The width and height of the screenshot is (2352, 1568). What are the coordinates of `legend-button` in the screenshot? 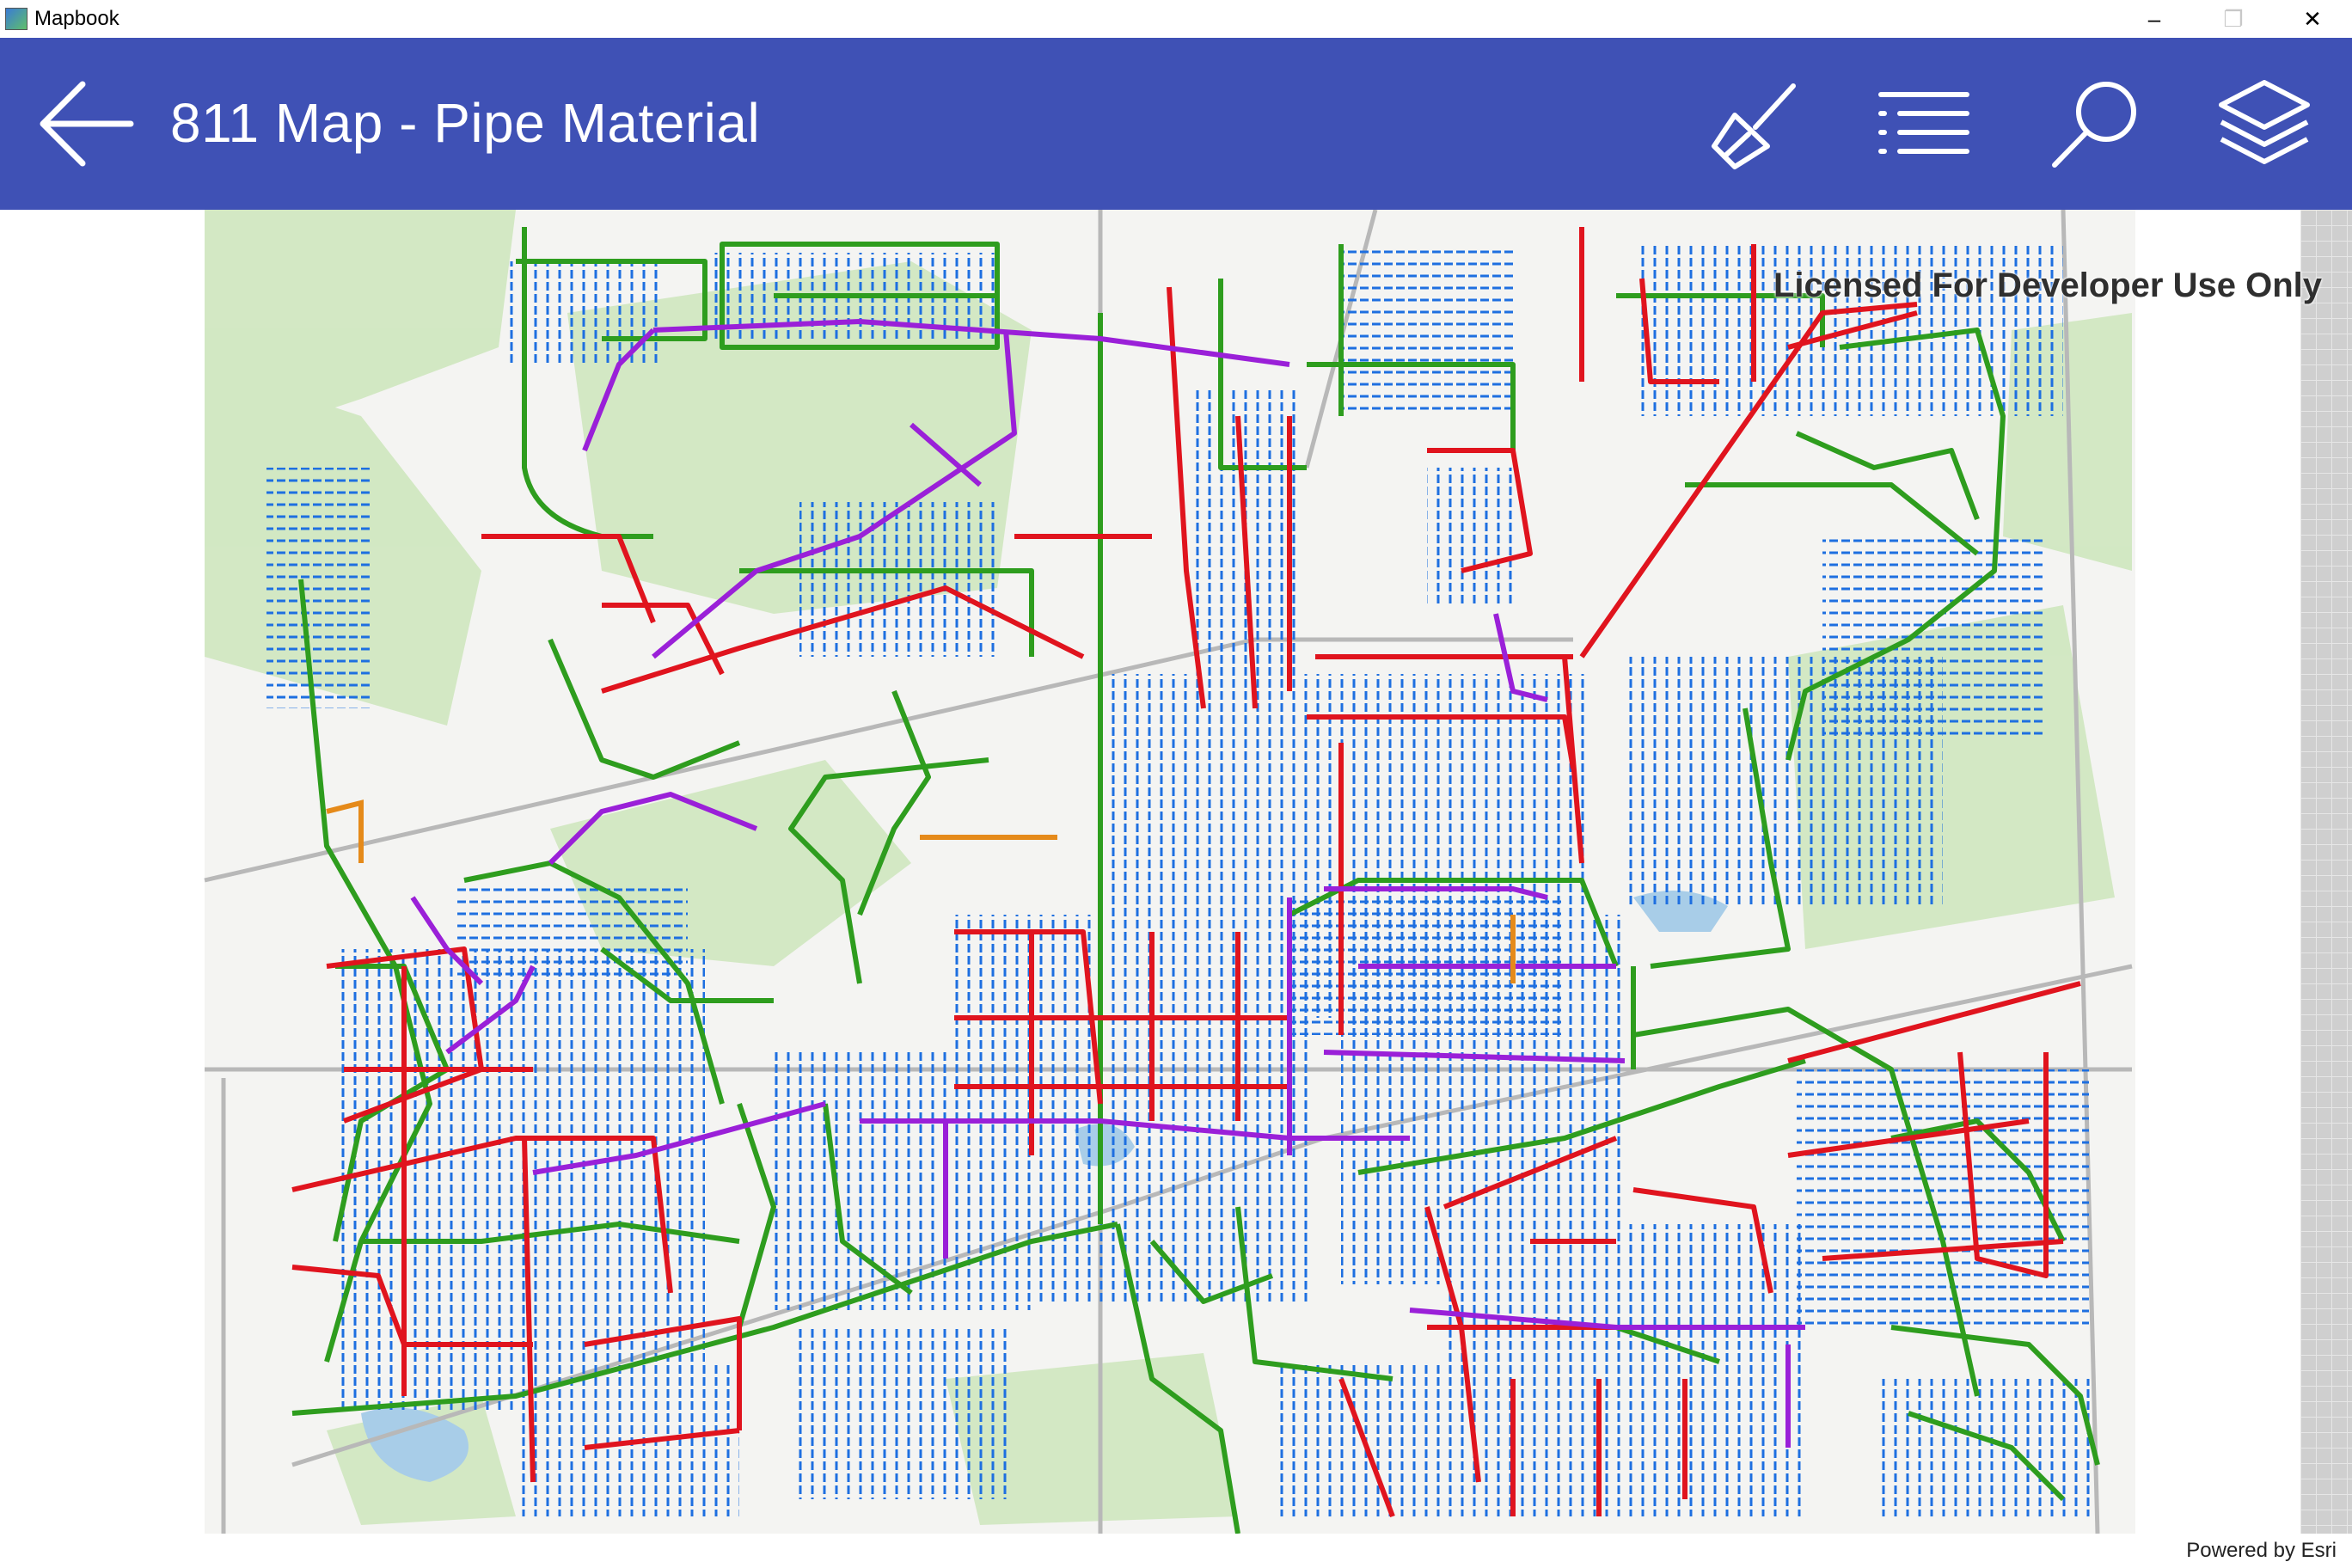 It's located at (1922, 124).